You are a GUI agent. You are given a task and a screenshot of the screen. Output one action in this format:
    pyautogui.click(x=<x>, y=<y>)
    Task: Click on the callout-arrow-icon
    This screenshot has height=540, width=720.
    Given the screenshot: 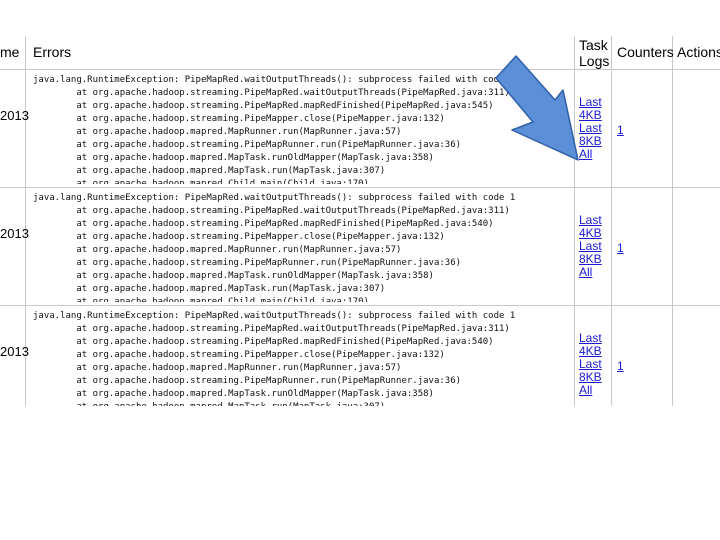 What is the action you would take?
    pyautogui.click(x=537, y=108)
    